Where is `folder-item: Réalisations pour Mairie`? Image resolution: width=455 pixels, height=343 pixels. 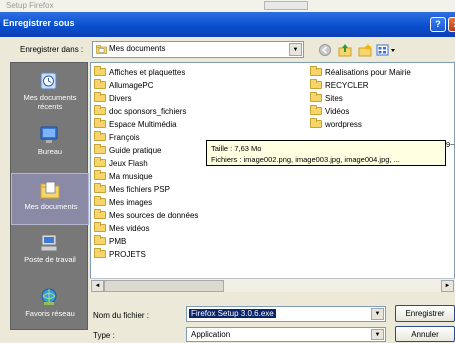 folder-item: Réalisations pour Mairie is located at coordinates (360, 72).